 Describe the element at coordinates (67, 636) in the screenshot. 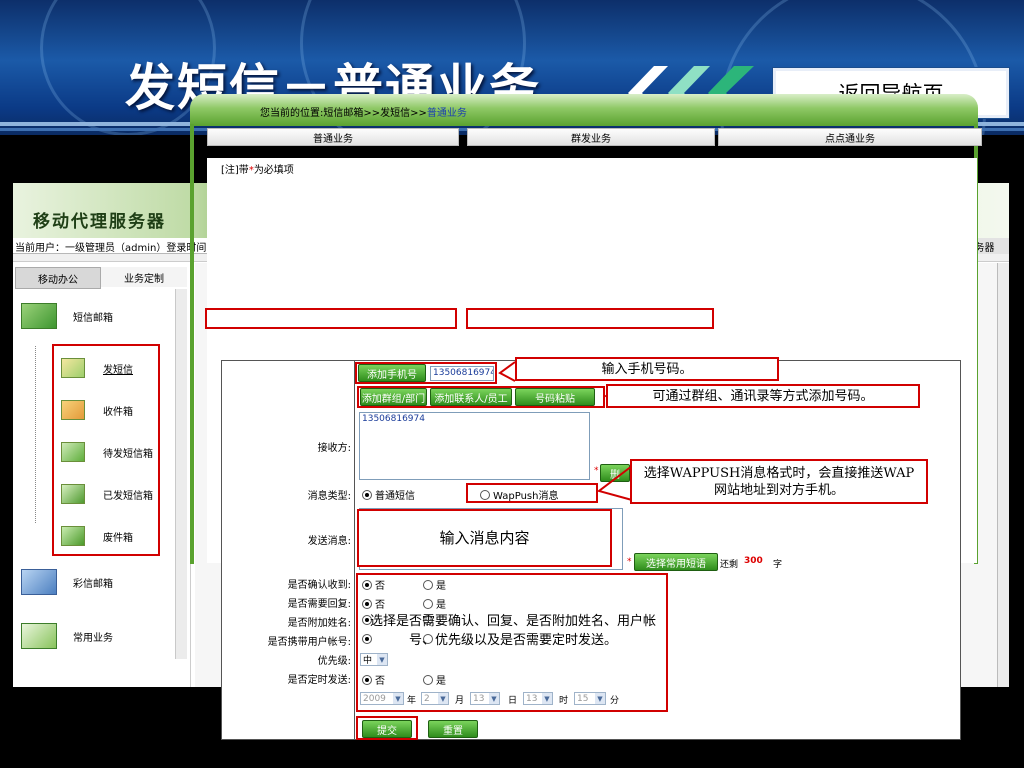

I see `sidebar-item-common-service: 常用业务` at that location.